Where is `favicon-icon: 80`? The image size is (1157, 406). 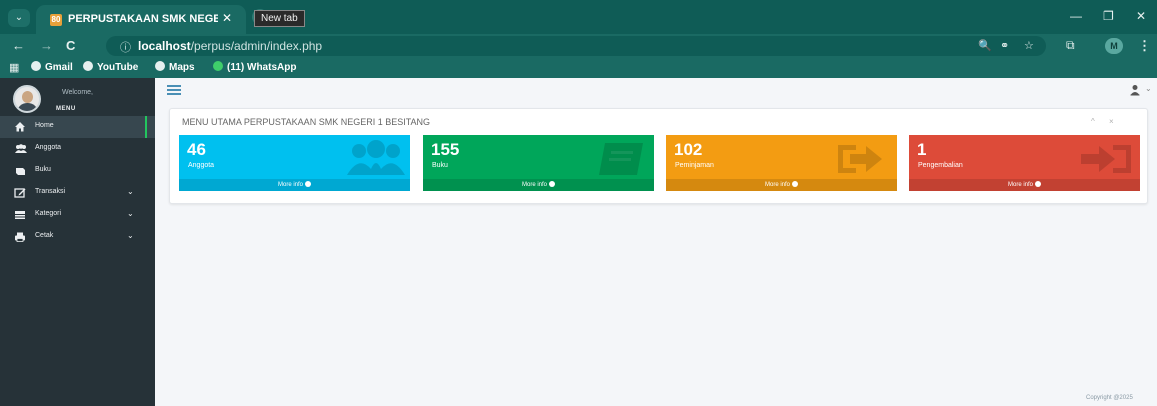
favicon-icon: 80 is located at coordinates (56, 20).